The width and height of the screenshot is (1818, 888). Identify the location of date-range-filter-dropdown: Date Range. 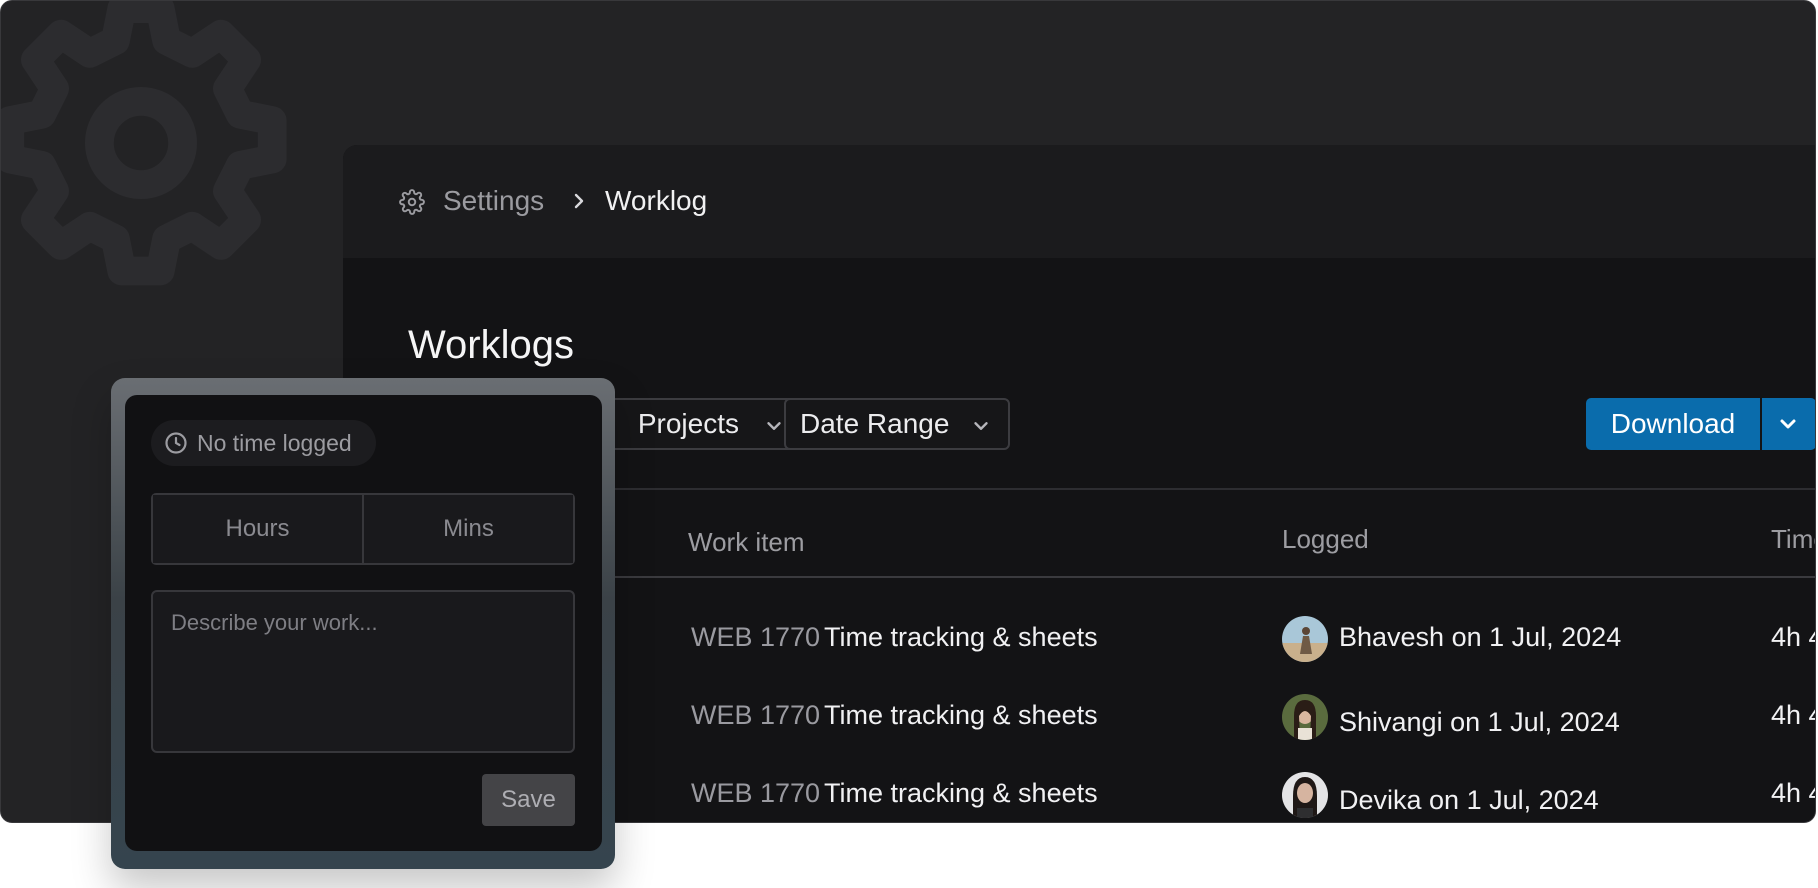
(897, 424).